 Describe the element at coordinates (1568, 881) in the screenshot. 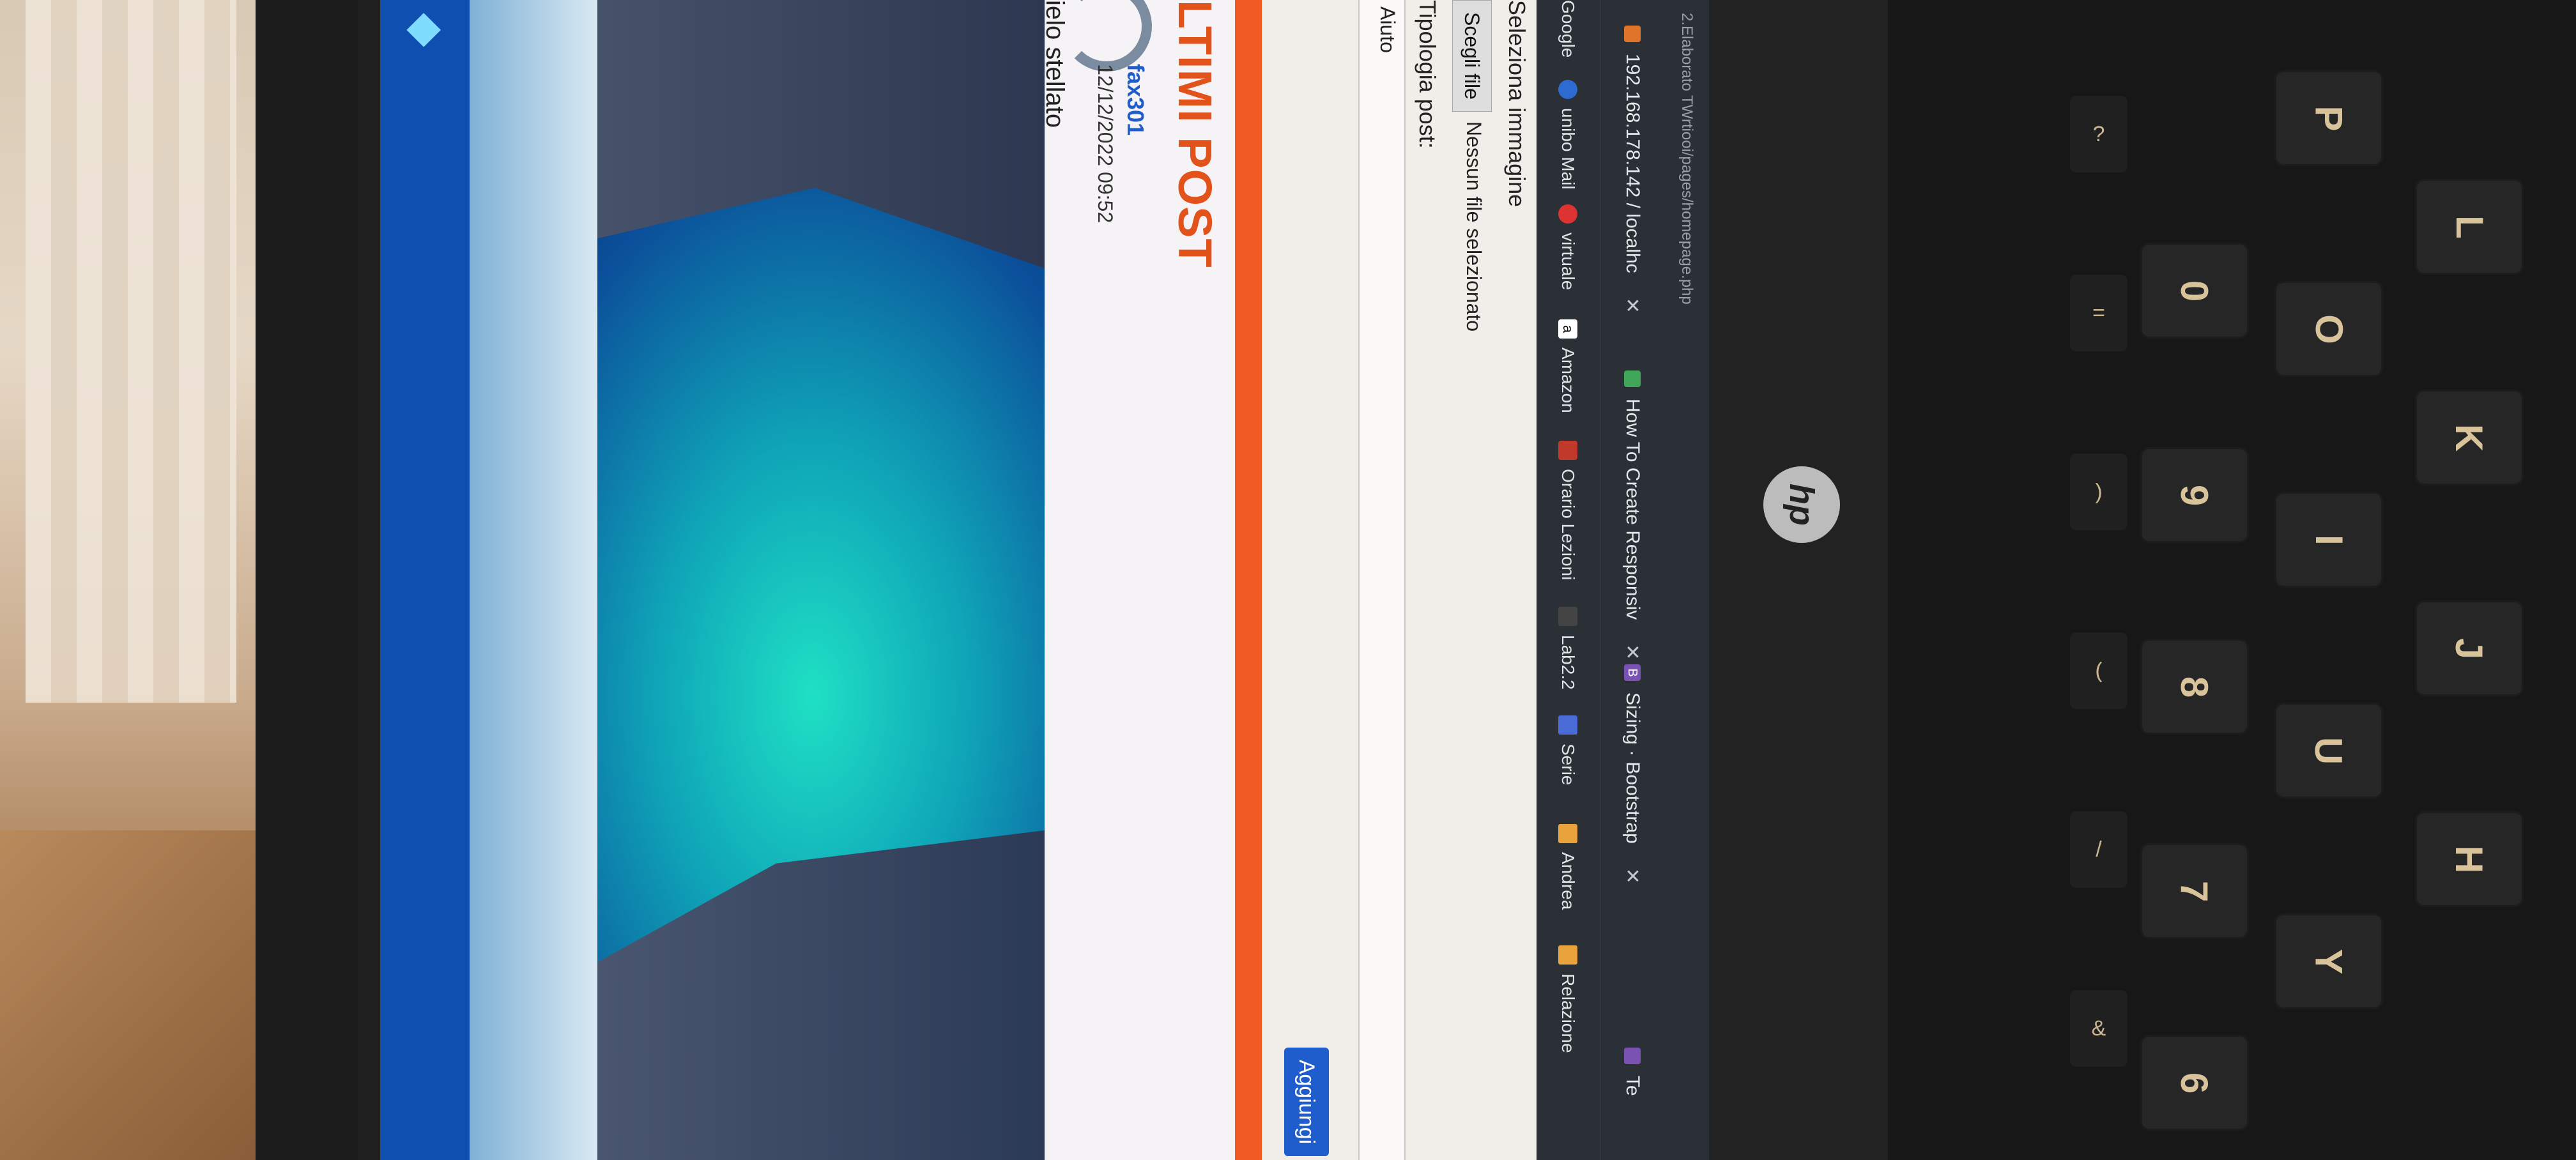

I see `bookmark-label: Andrea` at that location.